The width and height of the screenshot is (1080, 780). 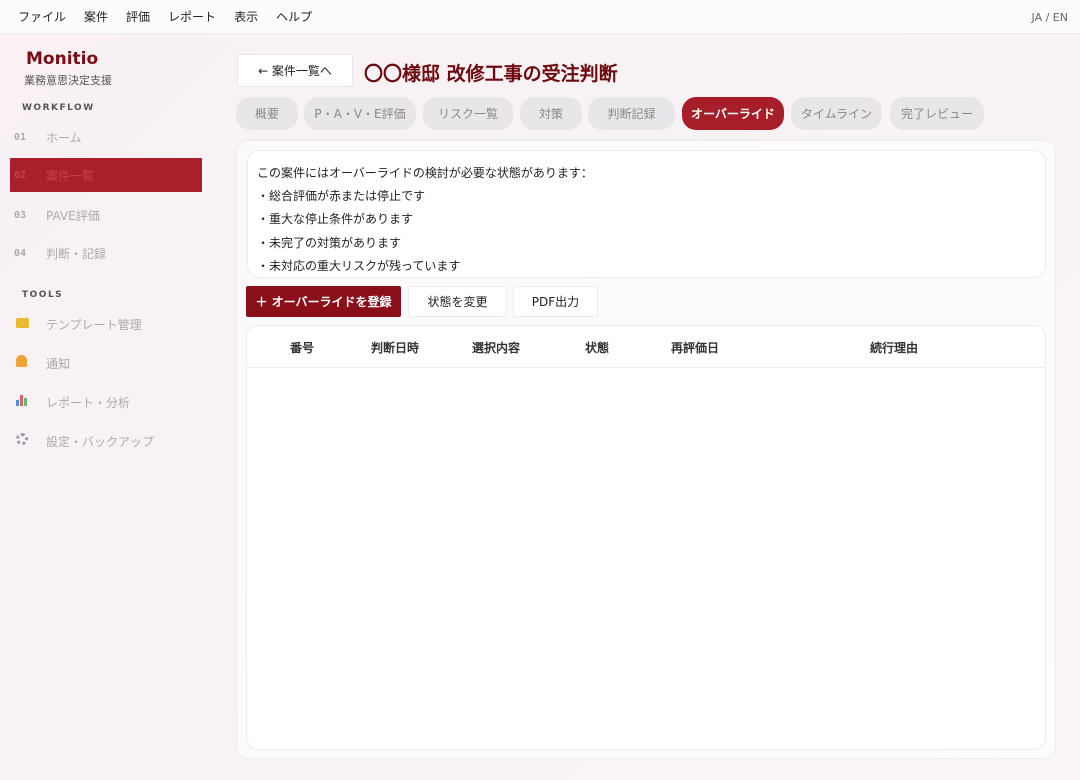 What do you see at coordinates (70, 175) in the screenshot?
I see `sidebar-item-label: 案件一覧` at bounding box center [70, 175].